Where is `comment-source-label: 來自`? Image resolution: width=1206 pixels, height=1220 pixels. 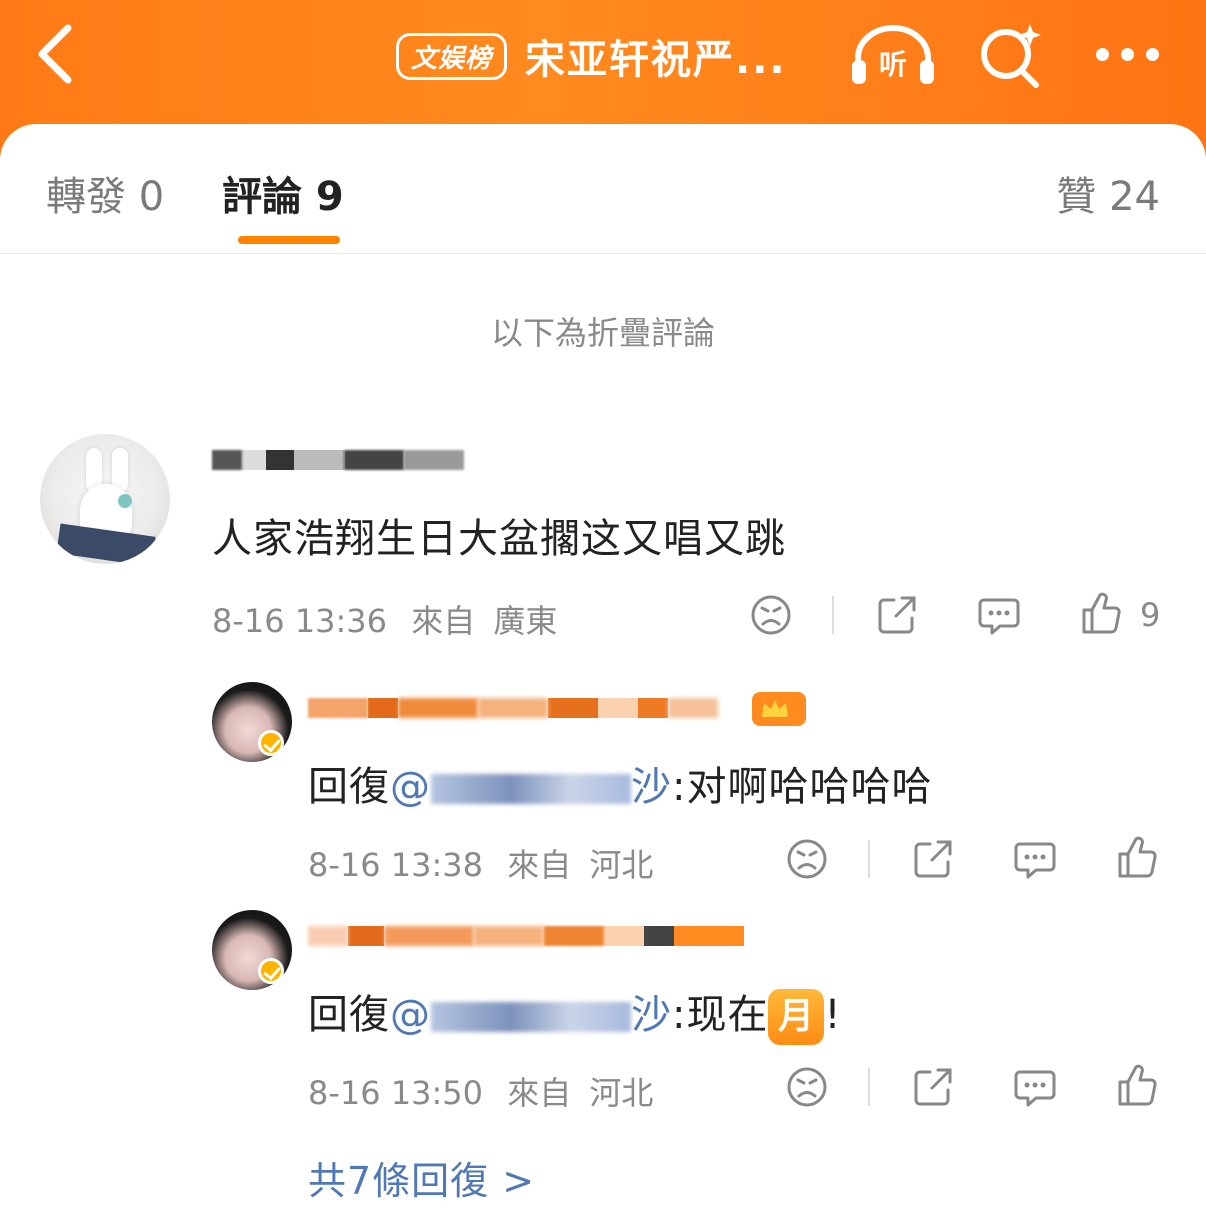 comment-source-label: 來自 is located at coordinates (443, 621).